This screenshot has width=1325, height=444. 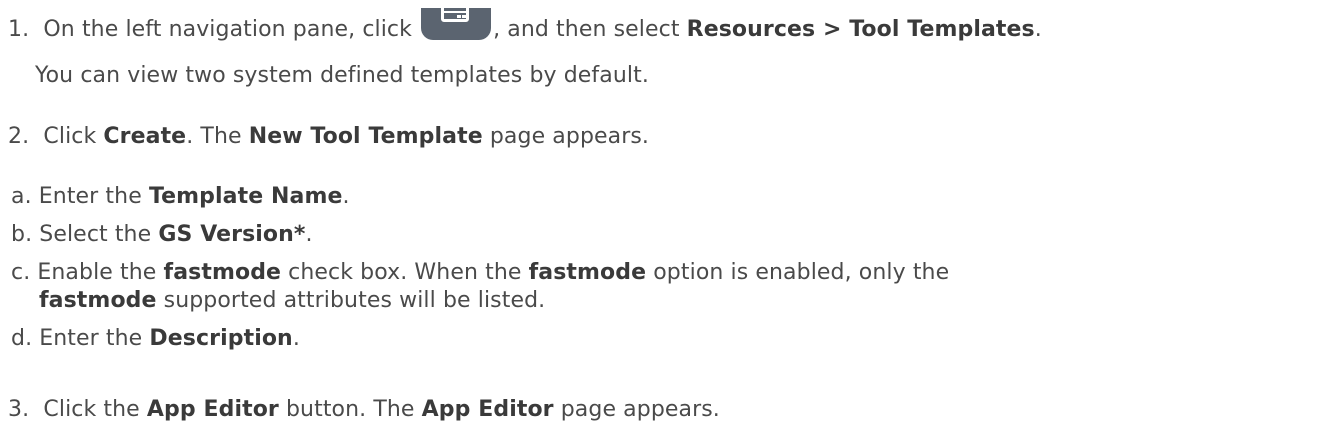 I want to click on new-tool-template-label: New Tool Template, so click(x=365, y=136).